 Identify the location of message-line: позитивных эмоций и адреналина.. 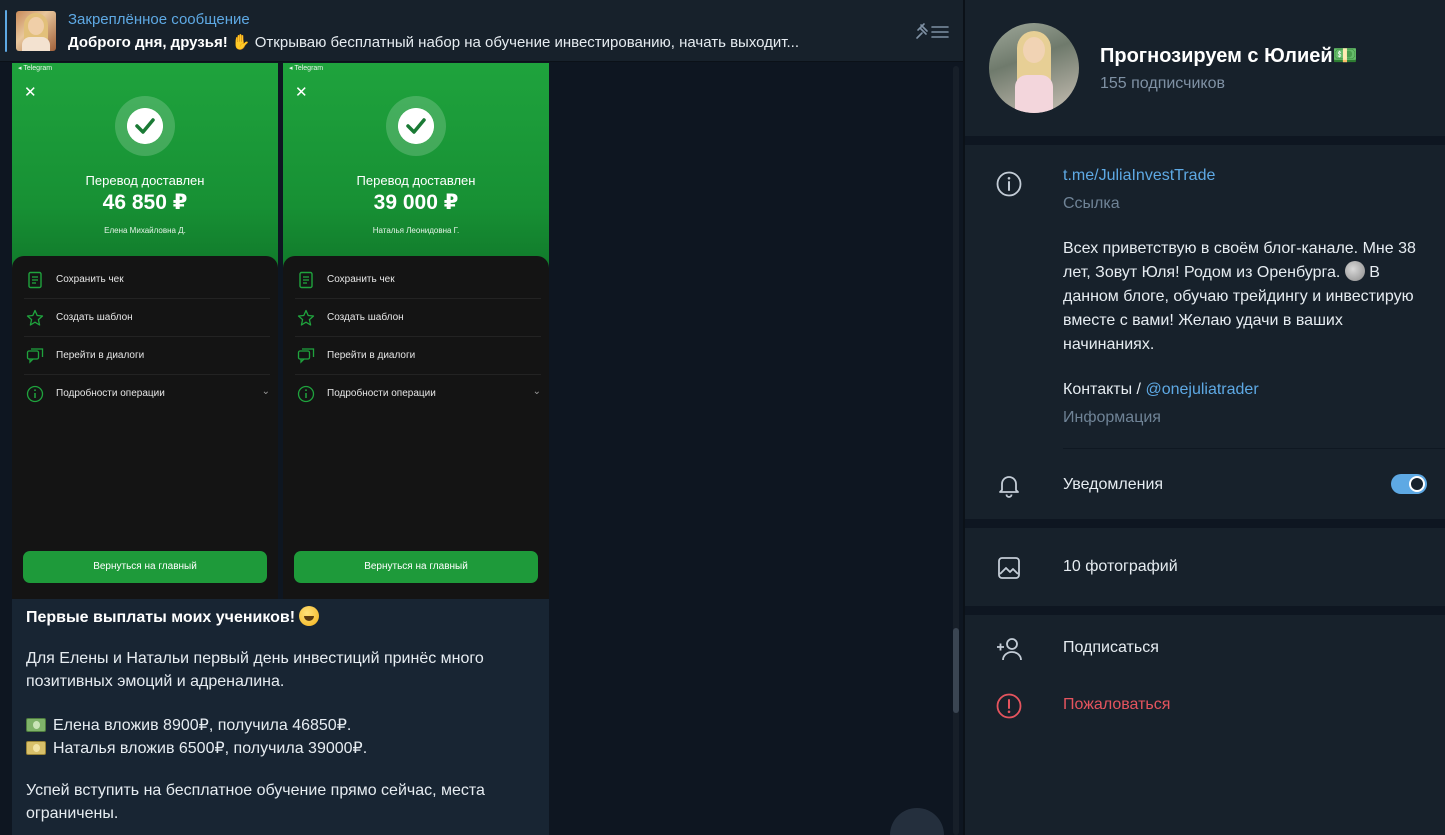
(155, 681).